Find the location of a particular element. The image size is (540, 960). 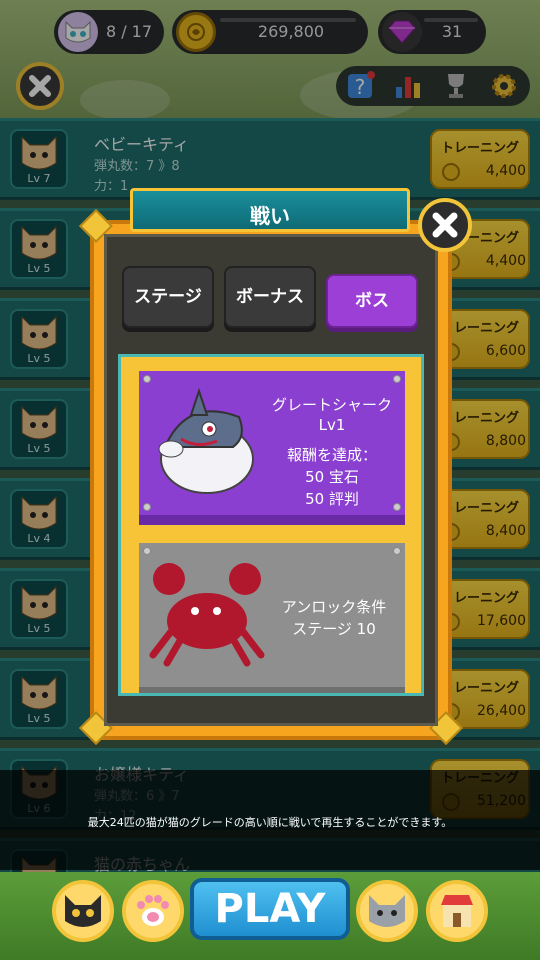

boss-reward-label: 報酬を達成： is located at coordinates (331, 455).